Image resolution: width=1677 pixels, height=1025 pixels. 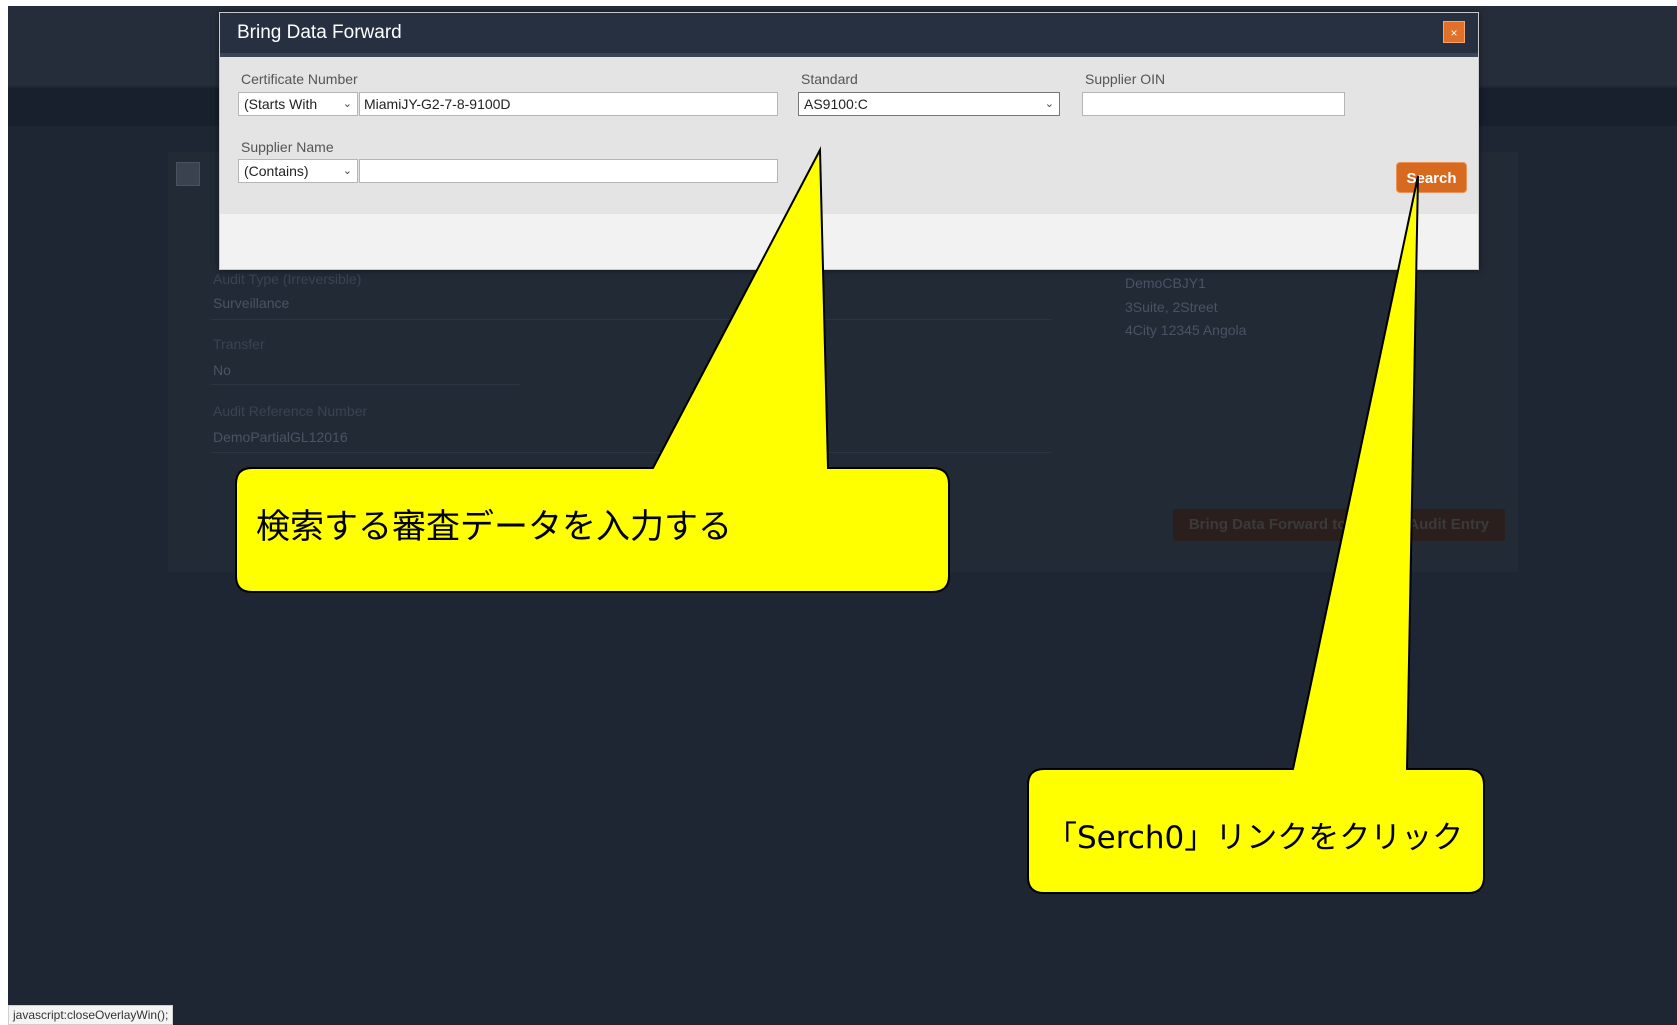 I want to click on status-bar: javascript:closeOverlayWin();, so click(x=91, y=1015).